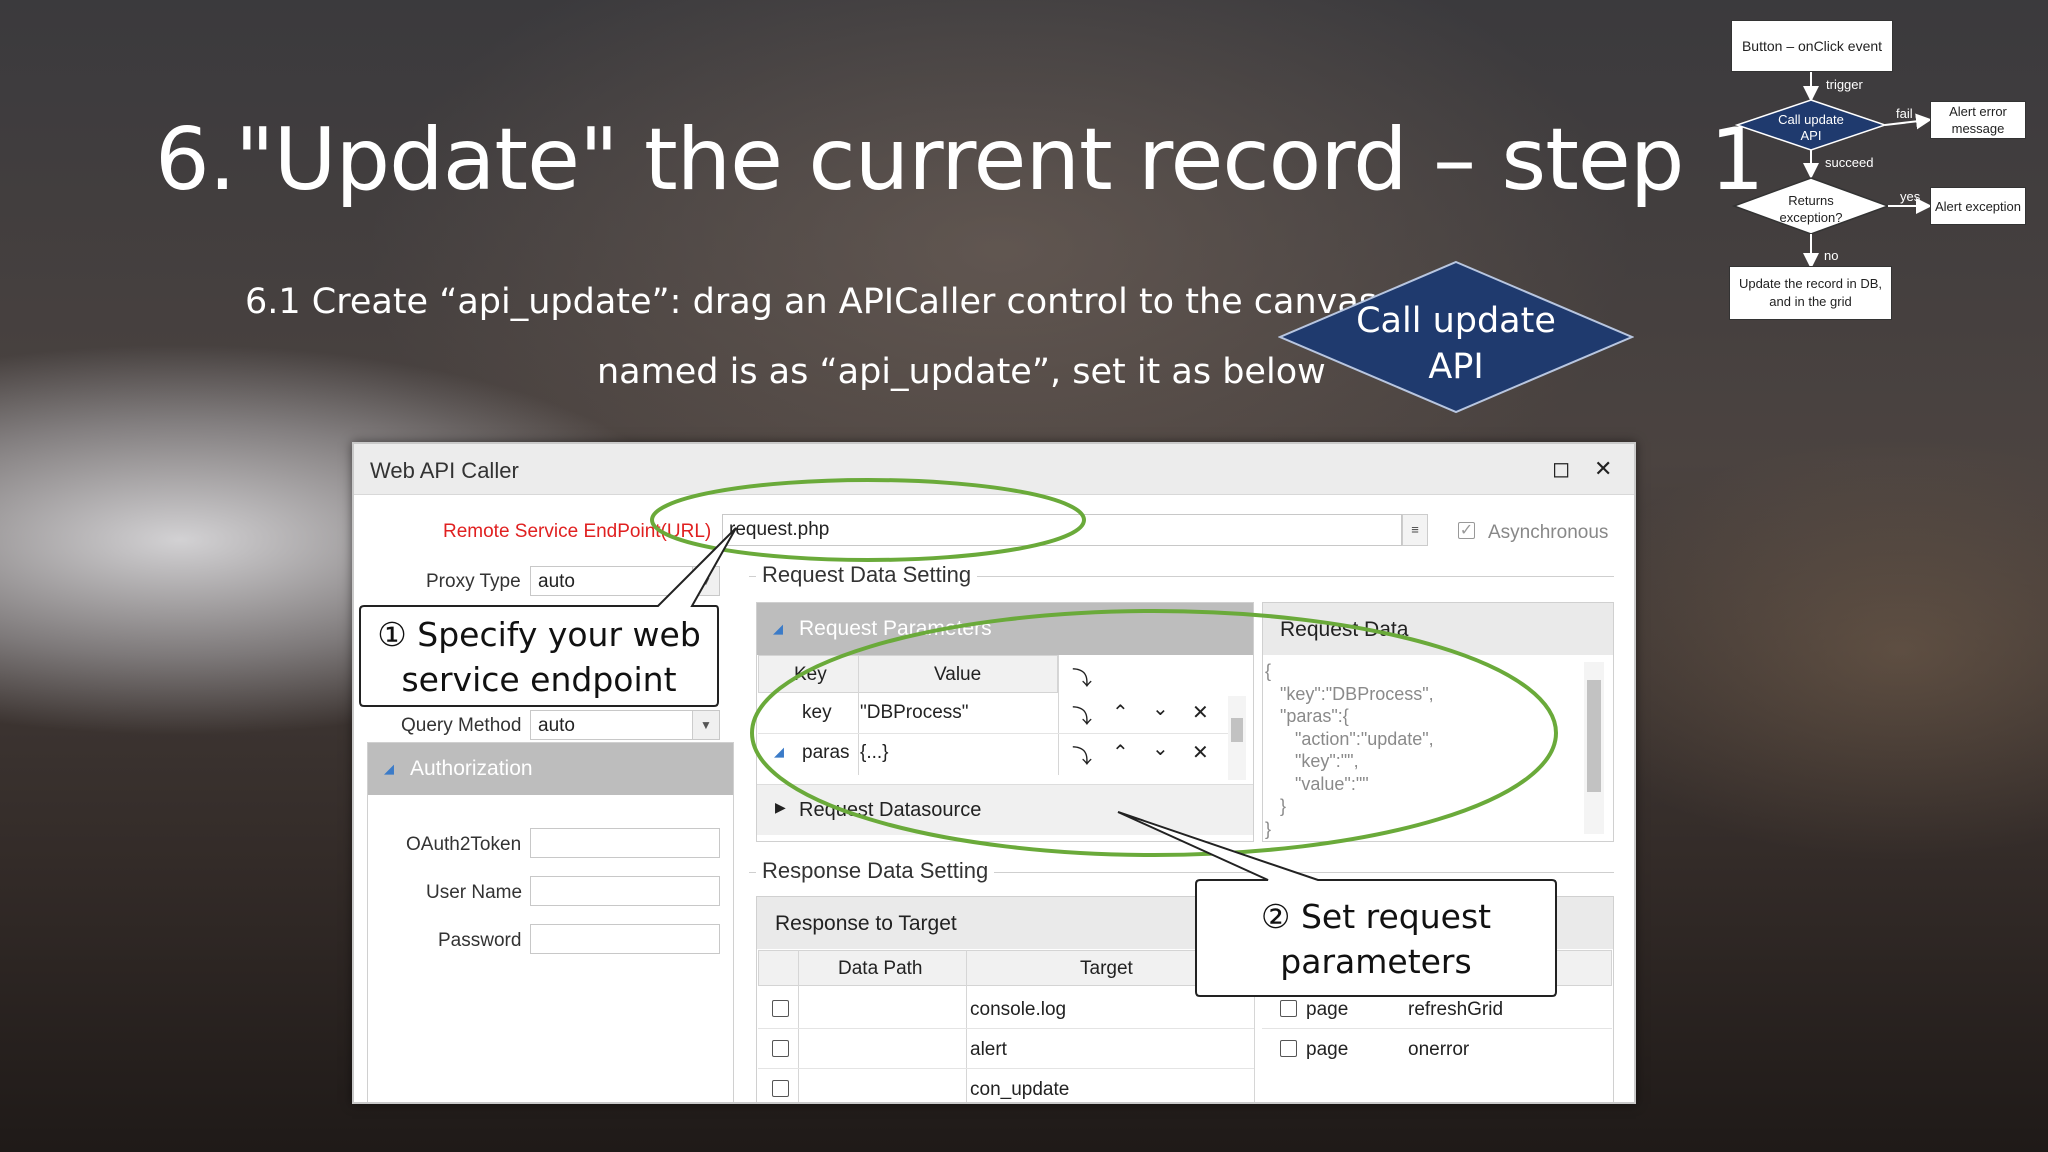 This screenshot has height=1152, width=2048. I want to click on resp-row-target: alert, so click(988, 1049).